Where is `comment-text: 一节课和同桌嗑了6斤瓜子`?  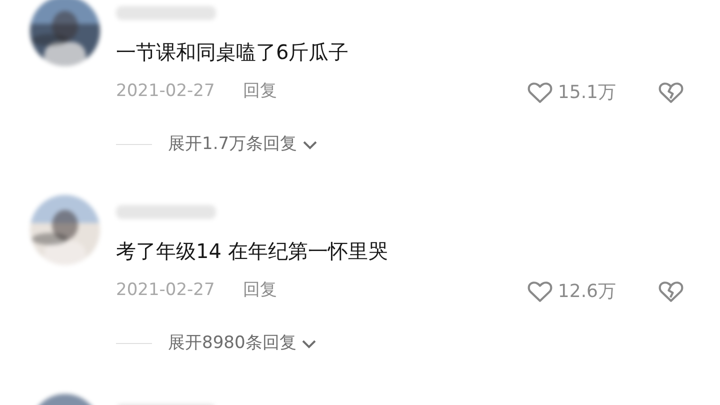
comment-text: 一节课和同桌嗑了6斤瓜子 is located at coordinates (233, 52).